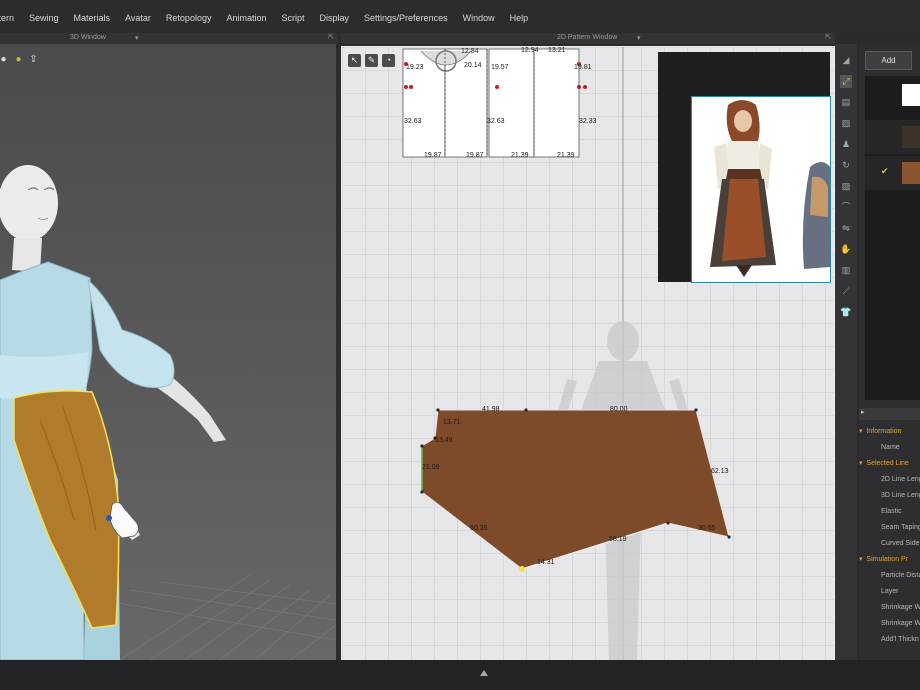  I want to click on apron-length-label: 60.35, so click(479, 528).